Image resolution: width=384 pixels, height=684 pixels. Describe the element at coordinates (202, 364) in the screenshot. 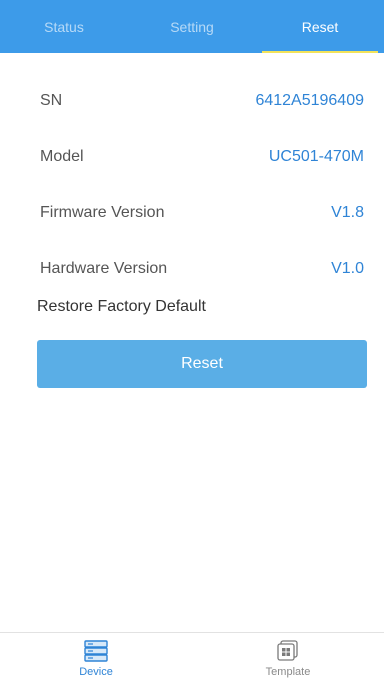

I see `reset-button: Reset` at that location.